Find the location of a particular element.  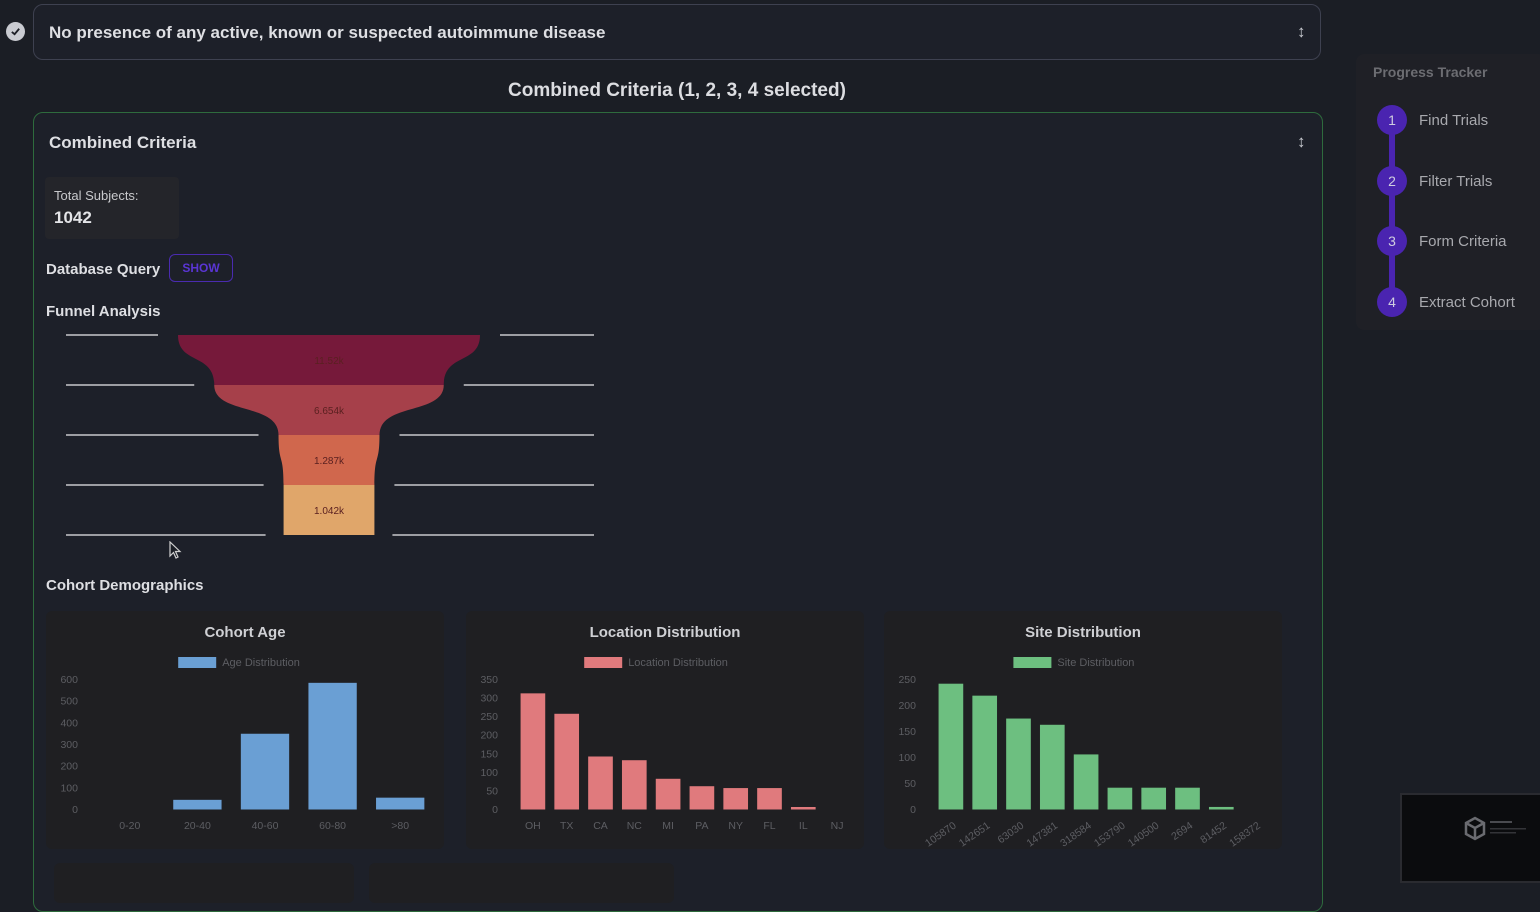

funnel-stage-label: 1.287k is located at coordinates (329, 461).